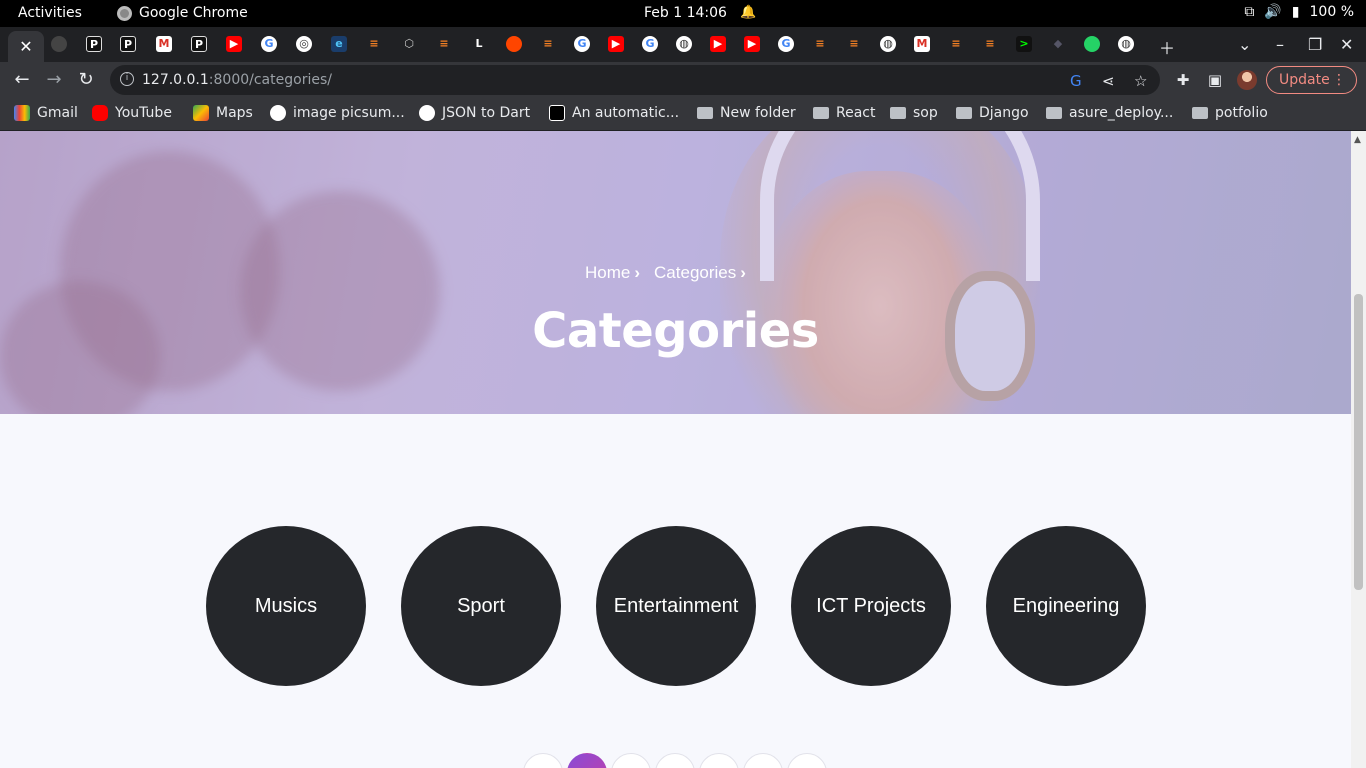 The width and height of the screenshot is (1366, 768). Describe the element at coordinates (409, 44) in the screenshot. I see `cube-icon: ⬡` at that location.